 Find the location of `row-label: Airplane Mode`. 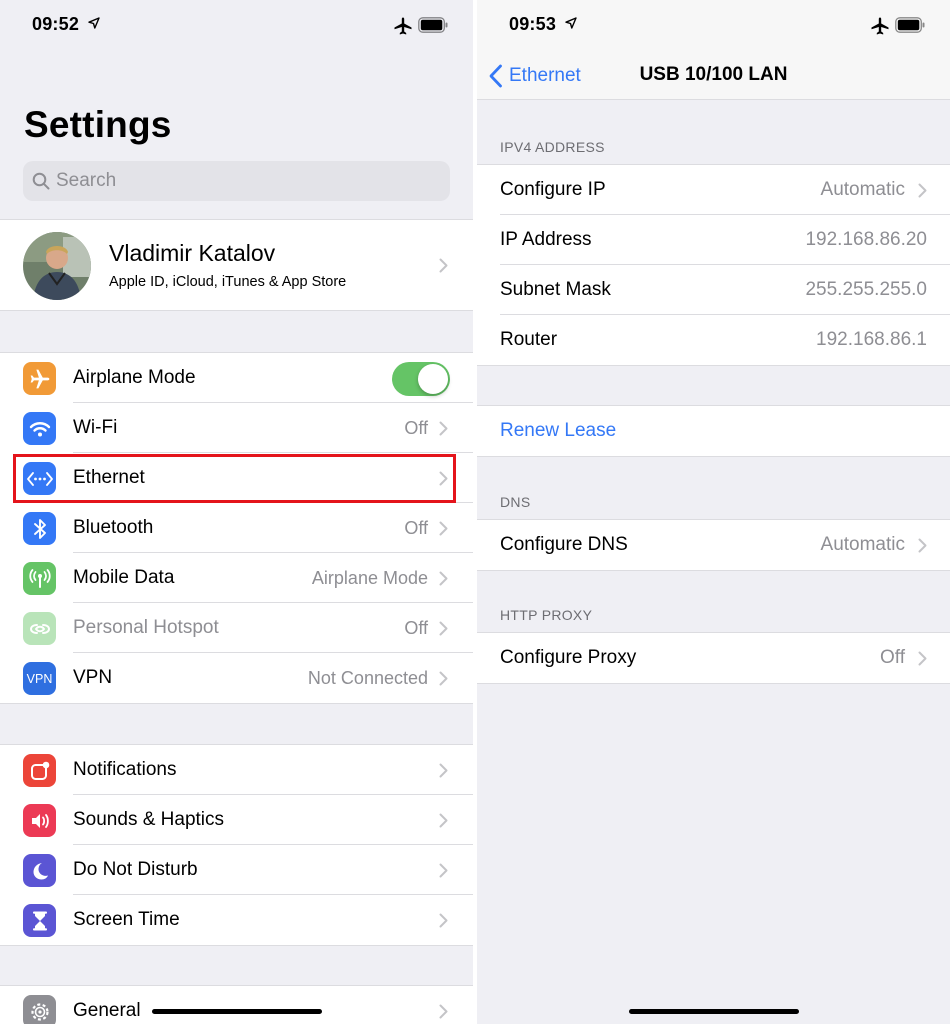

row-label: Airplane Mode is located at coordinates (134, 377).